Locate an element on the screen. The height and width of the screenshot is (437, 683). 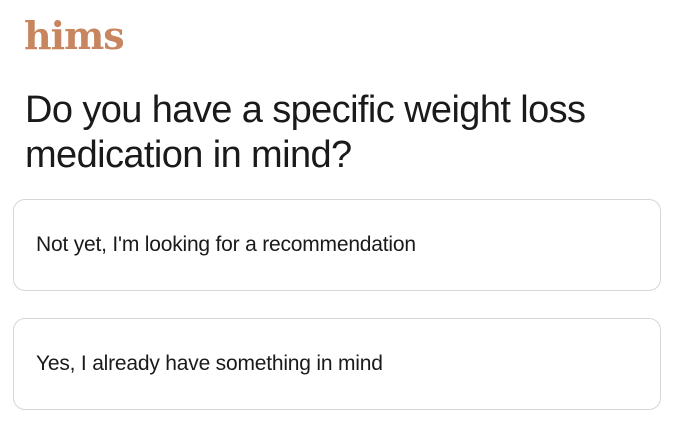
hims-logo: hims is located at coordinates (74, 35).